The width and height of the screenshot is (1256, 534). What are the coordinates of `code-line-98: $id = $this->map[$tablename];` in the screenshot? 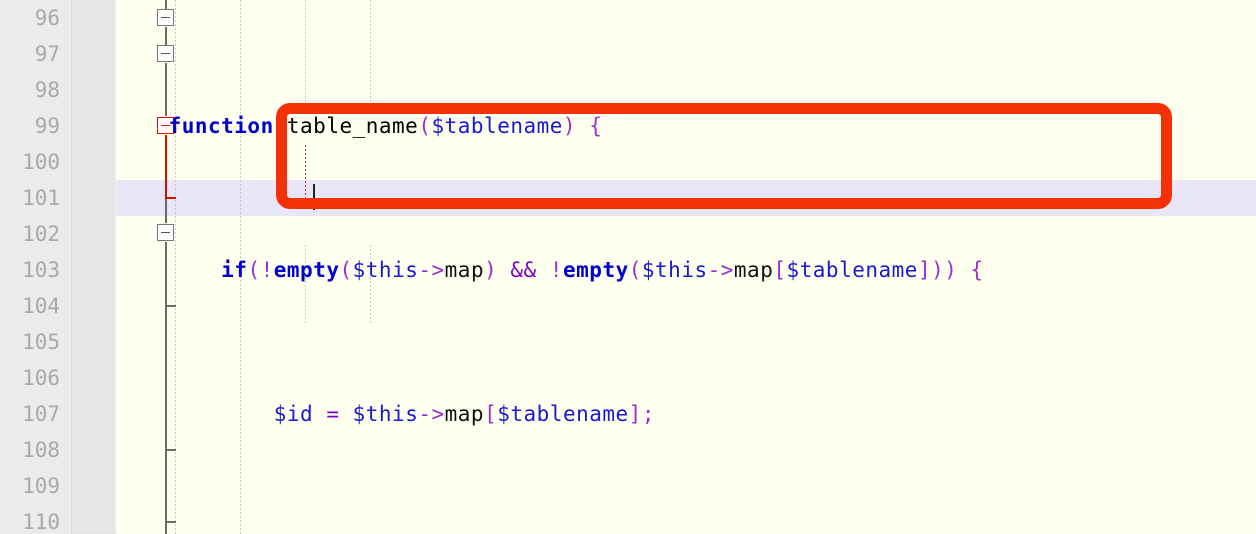 It's located at (550, 414).